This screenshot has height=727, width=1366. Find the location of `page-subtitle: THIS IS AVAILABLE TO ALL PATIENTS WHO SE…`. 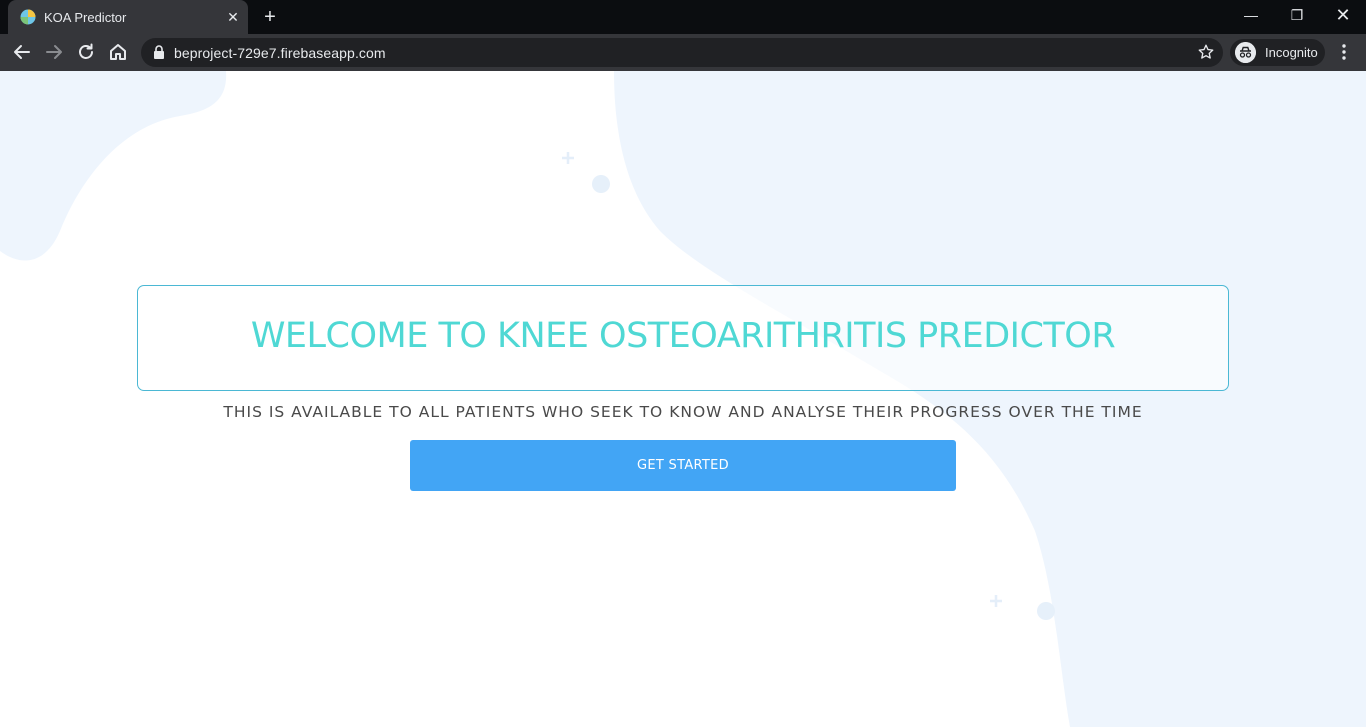

page-subtitle: THIS IS AVAILABLE TO ALL PATIENTS WHO SE… is located at coordinates (683, 412).